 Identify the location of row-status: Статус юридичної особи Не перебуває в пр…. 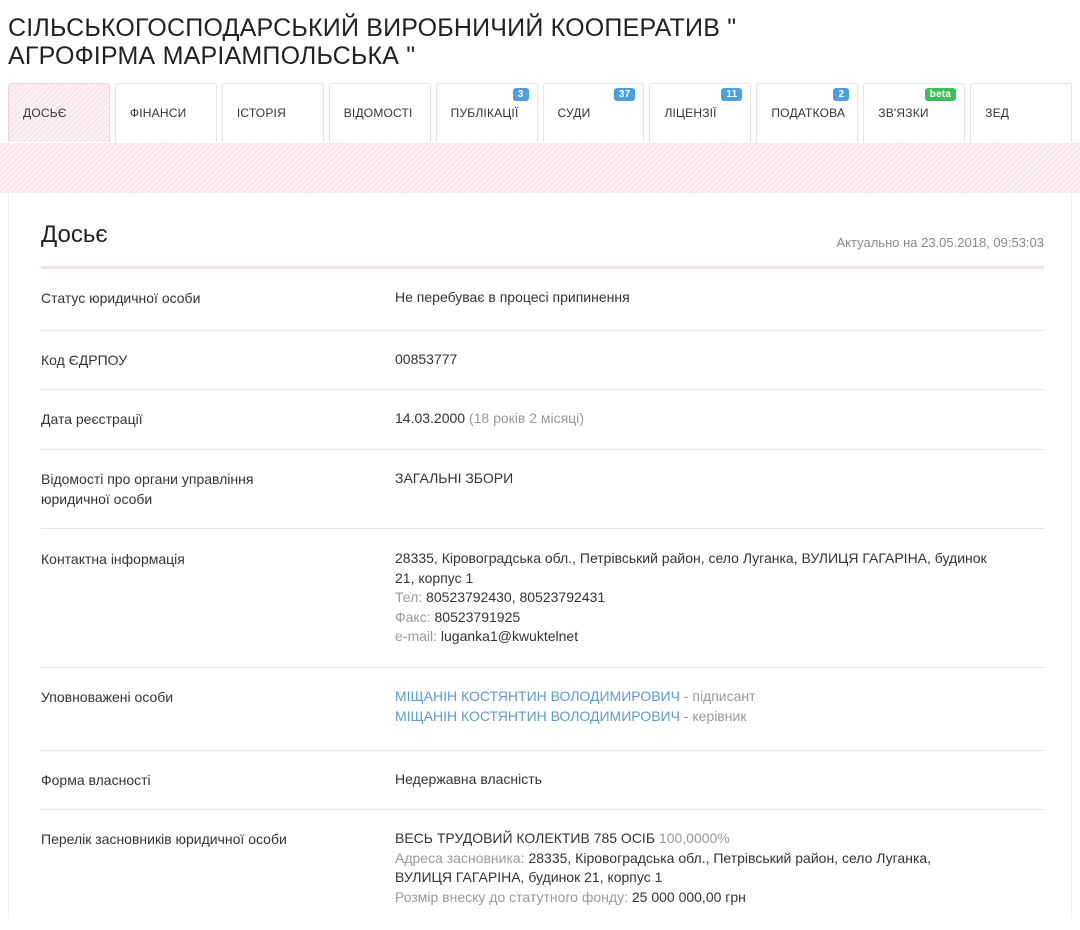
(542, 301).